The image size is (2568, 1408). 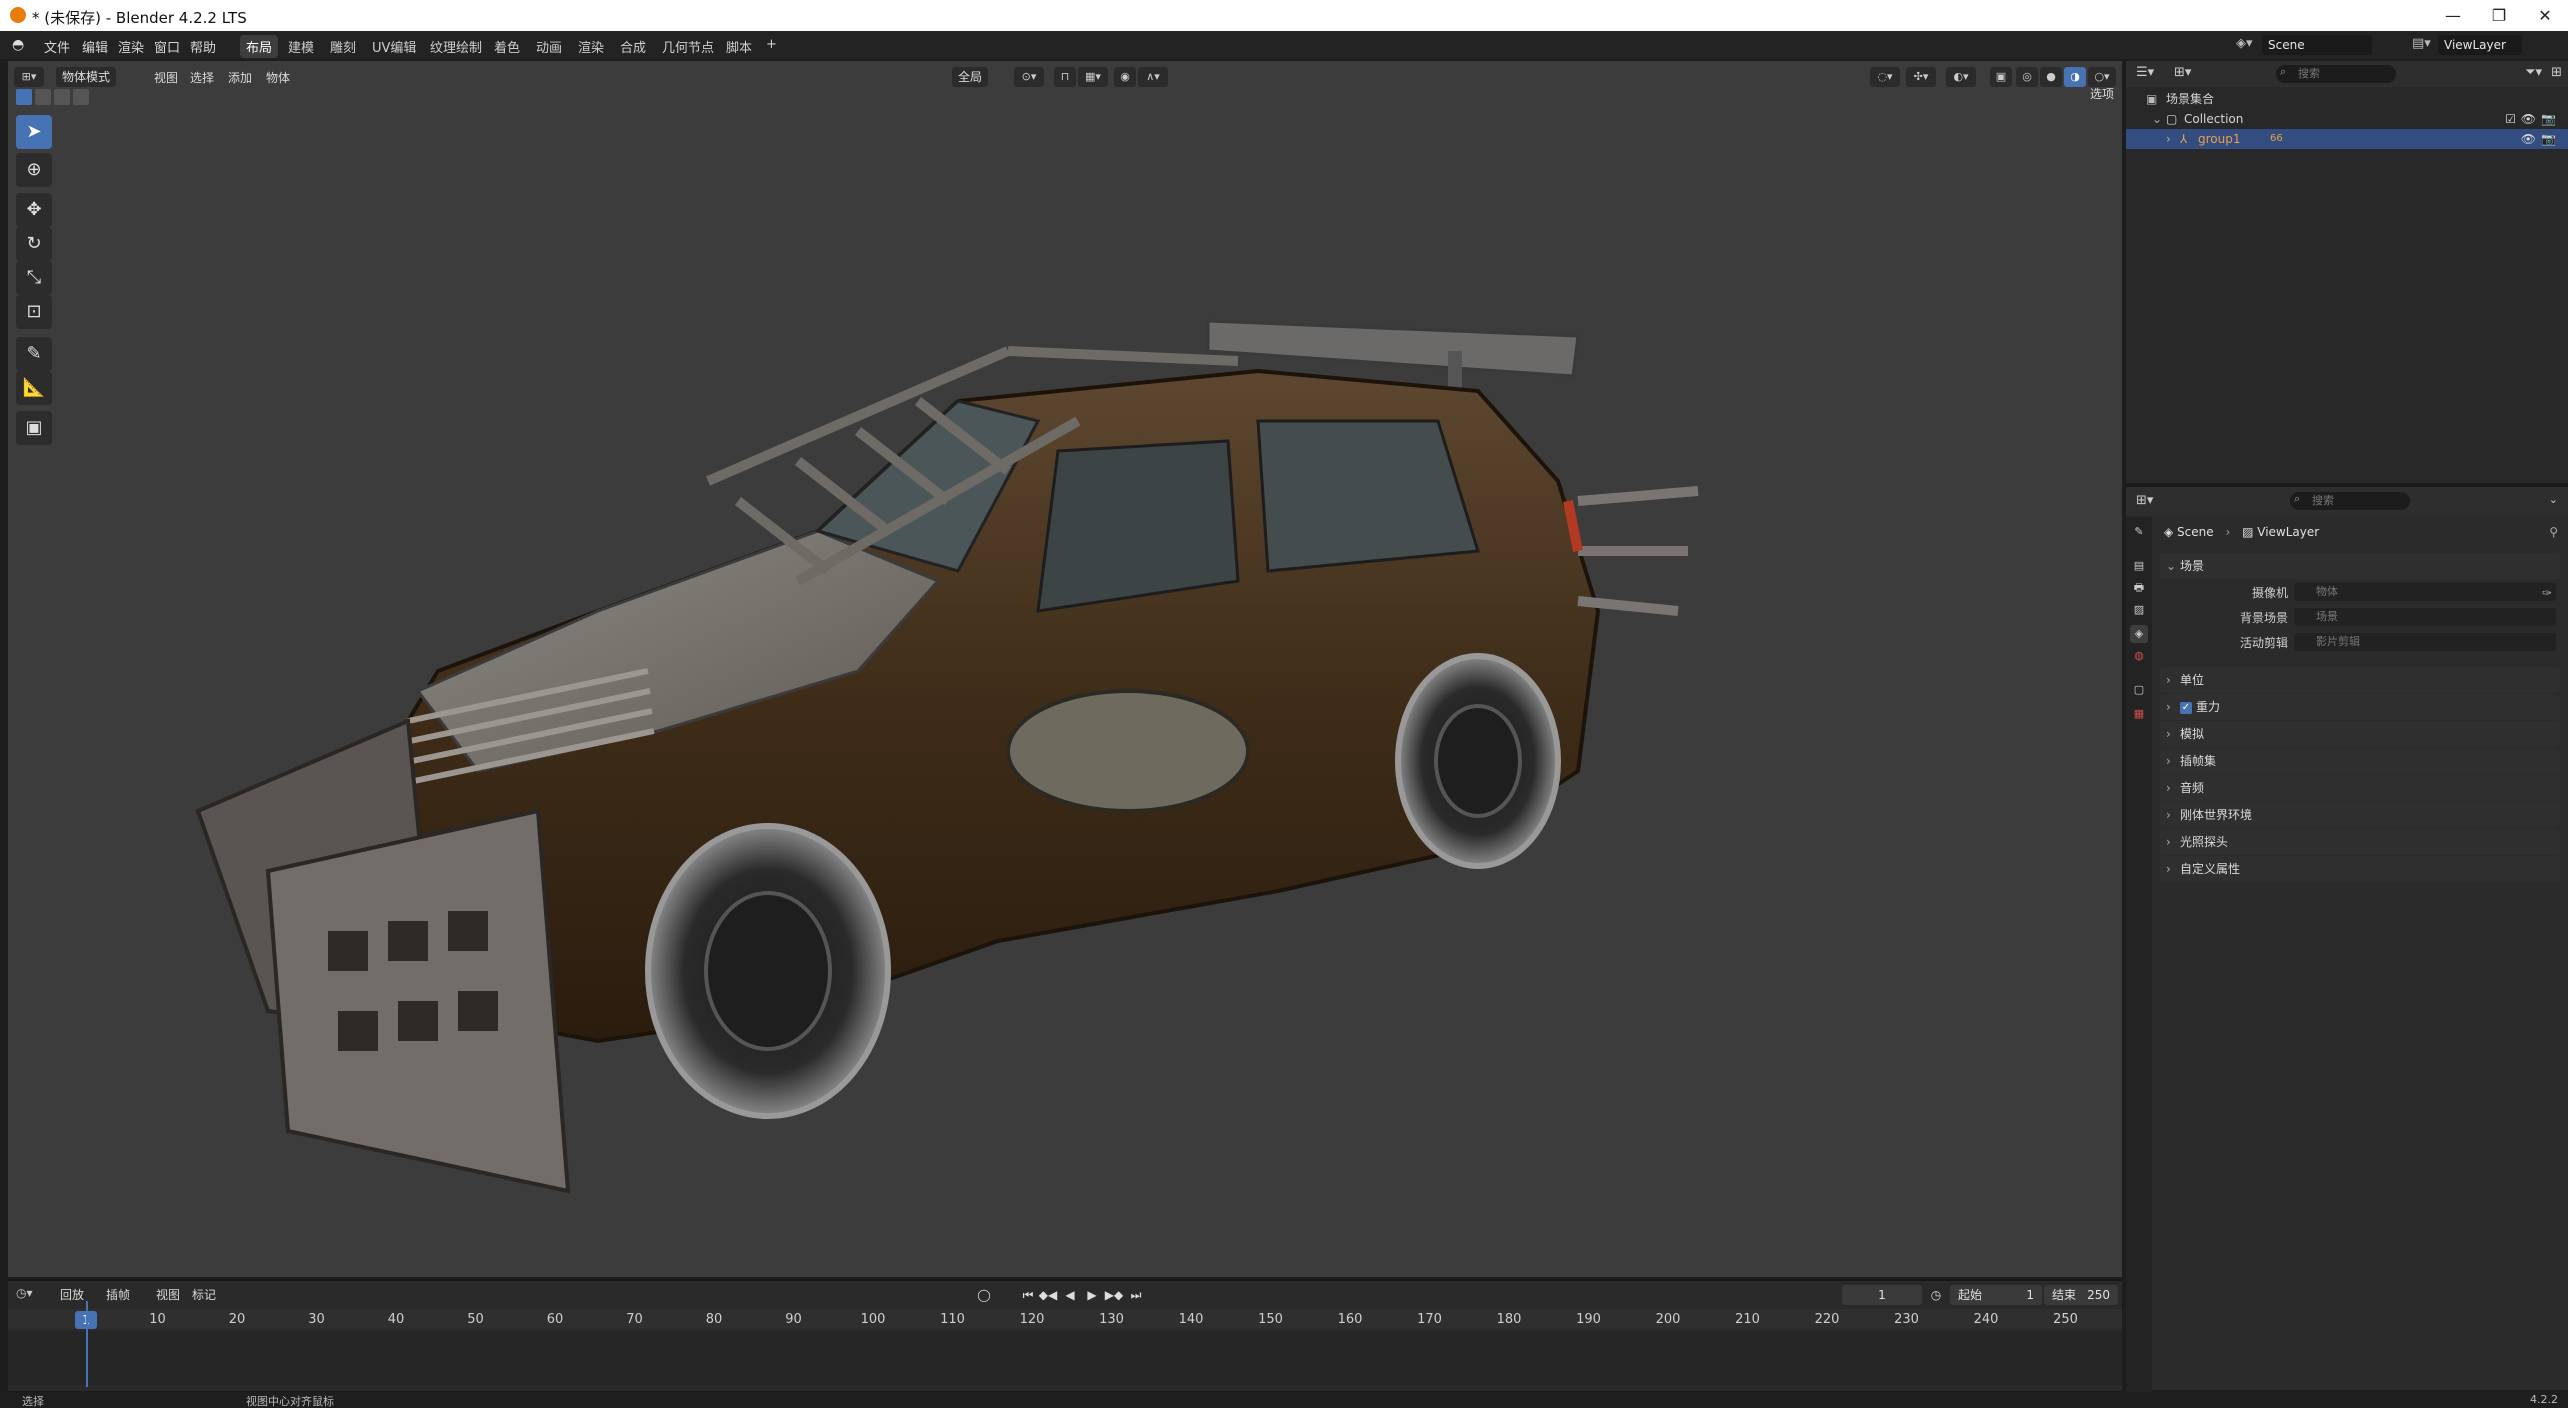 I want to click on gizmo-icon: ✣▾, so click(x=1921, y=77).